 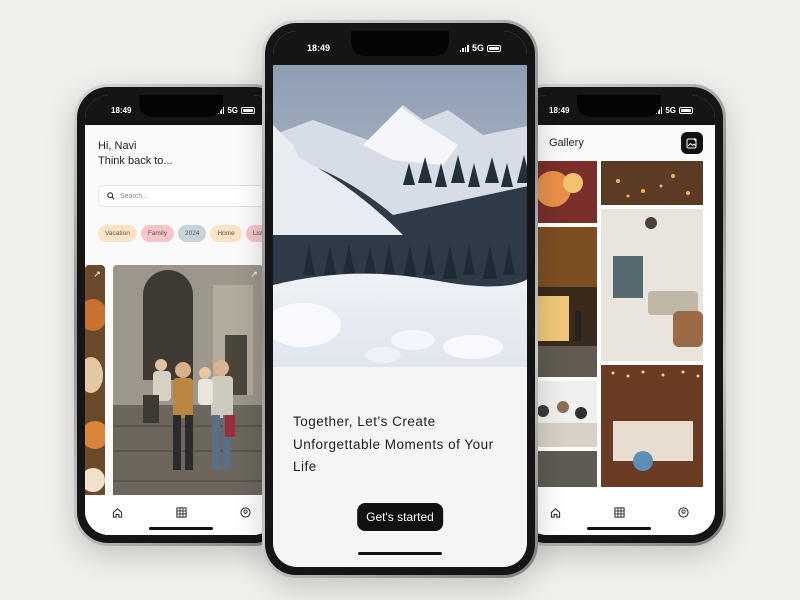 What do you see at coordinates (226, 233) in the screenshot?
I see `chip-home: Home` at bounding box center [226, 233].